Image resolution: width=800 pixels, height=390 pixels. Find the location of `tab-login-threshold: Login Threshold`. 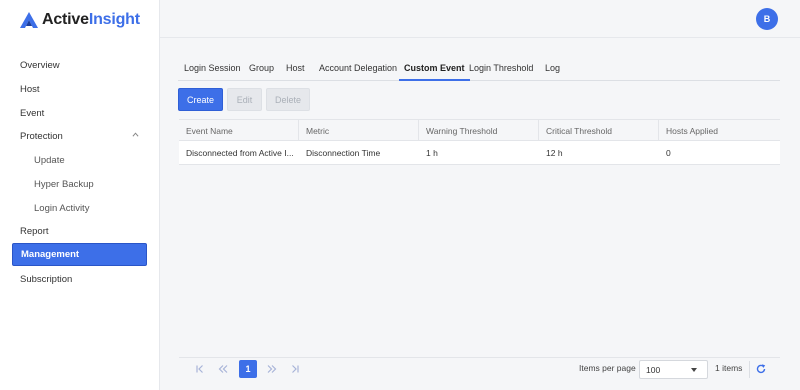

tab-login-threshold: Login Threshold is located at coordinates (501, 68).